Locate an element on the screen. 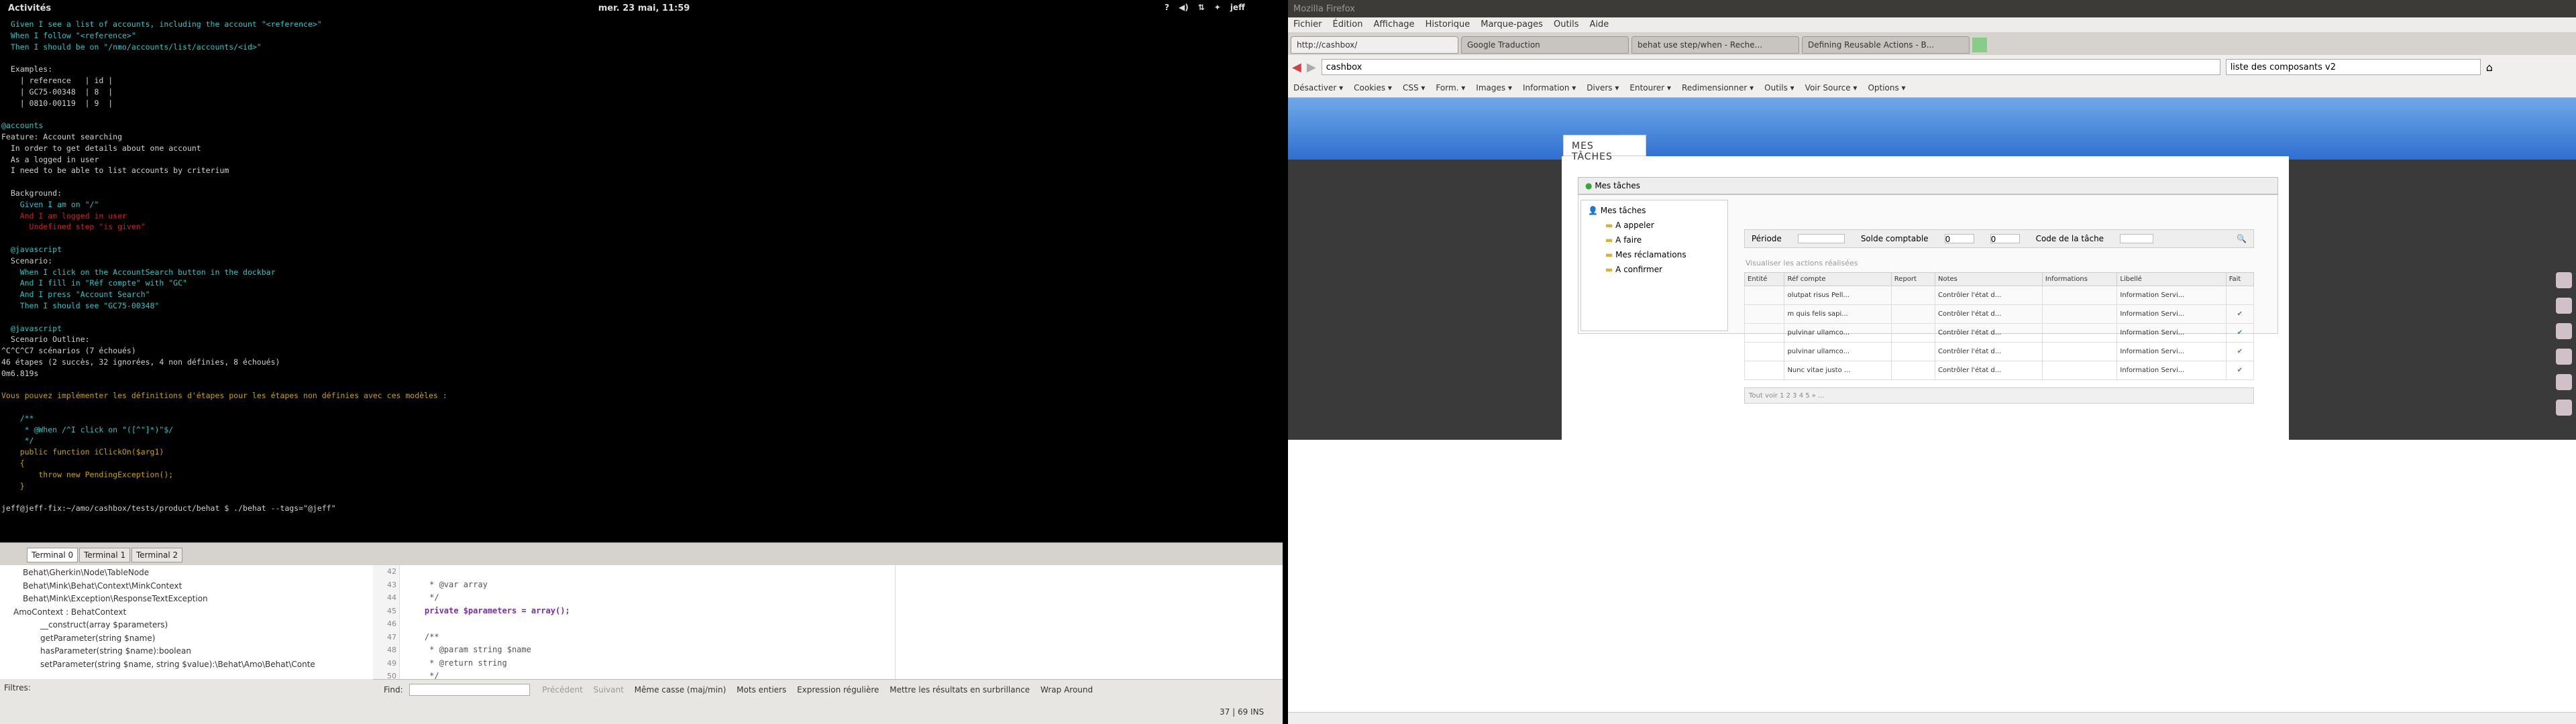  devbar-item: CSS ▾ is located at coordinates (1414, 88).